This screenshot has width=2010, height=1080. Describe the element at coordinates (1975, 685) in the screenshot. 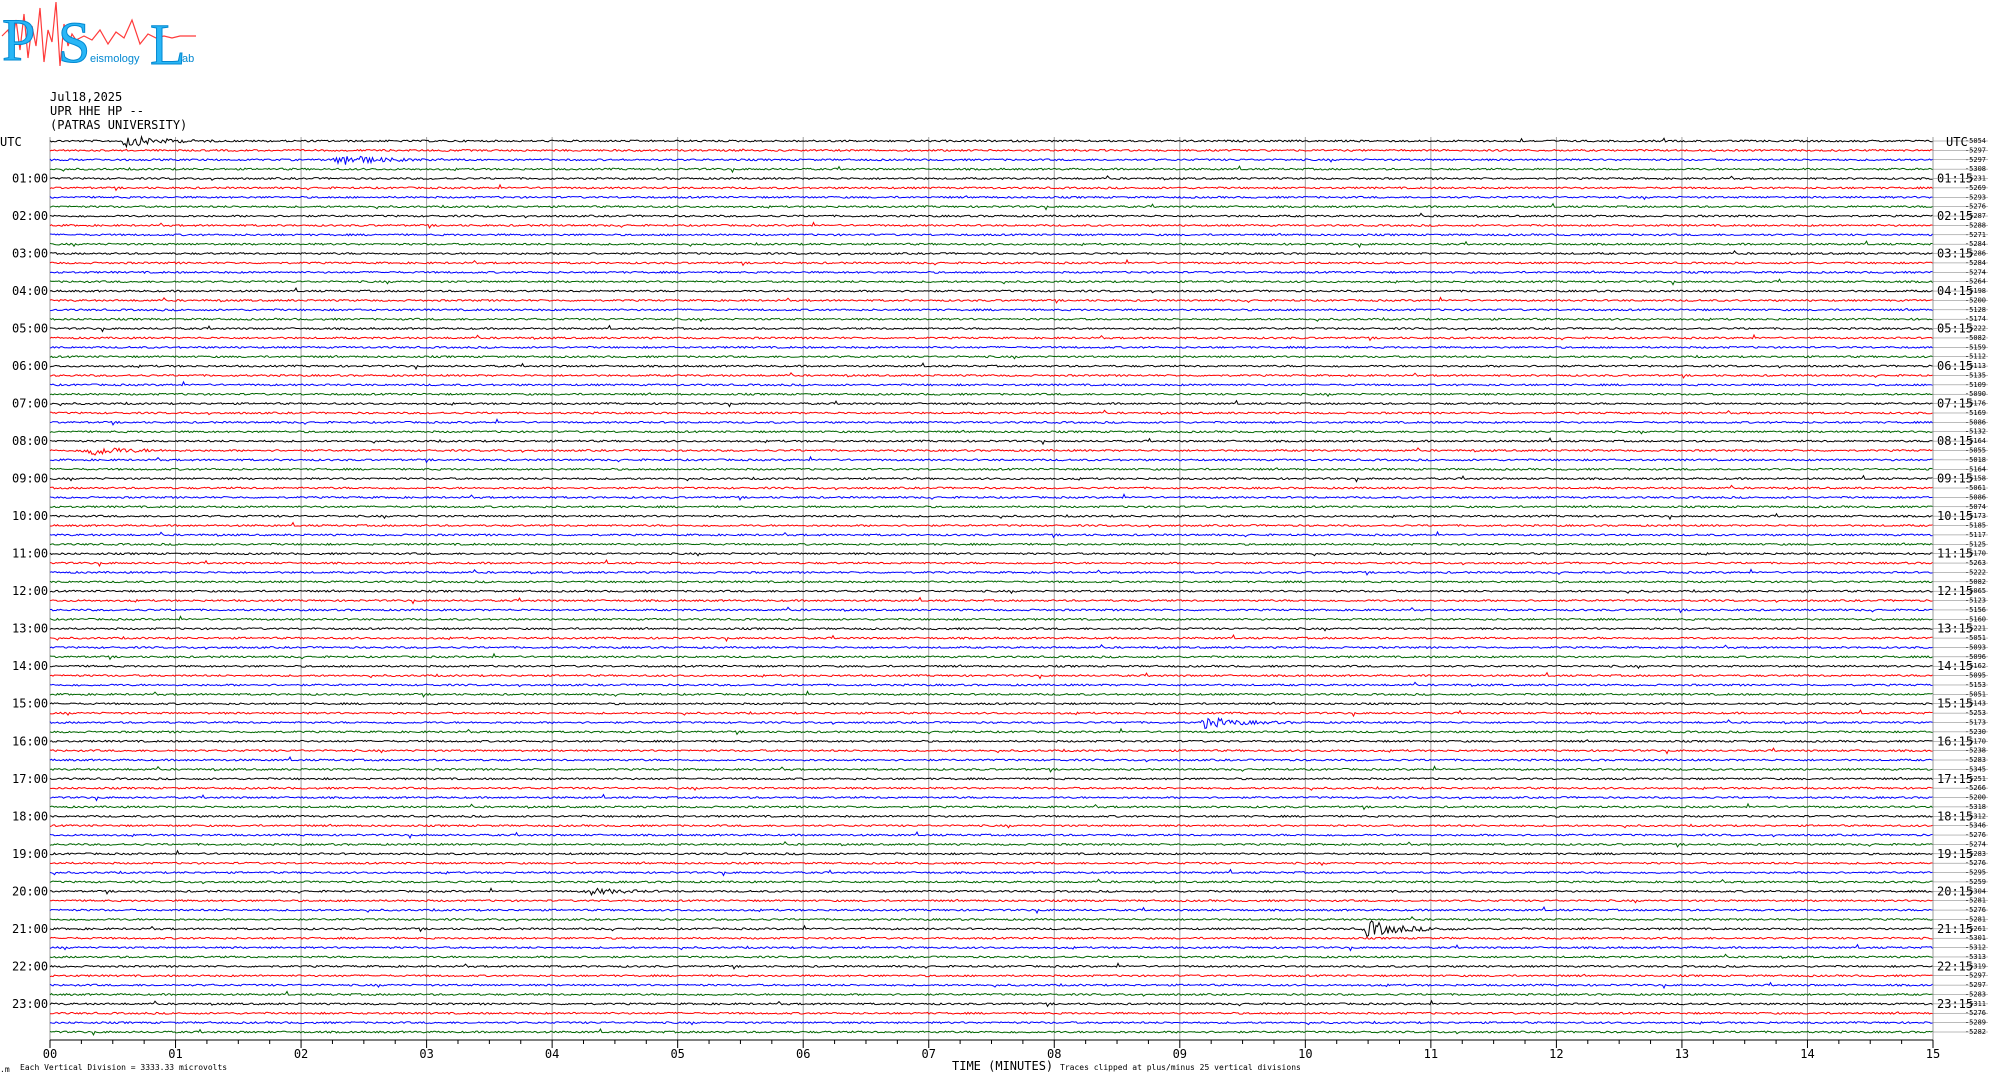

I see `trace-offset-label: -5153` at that location.